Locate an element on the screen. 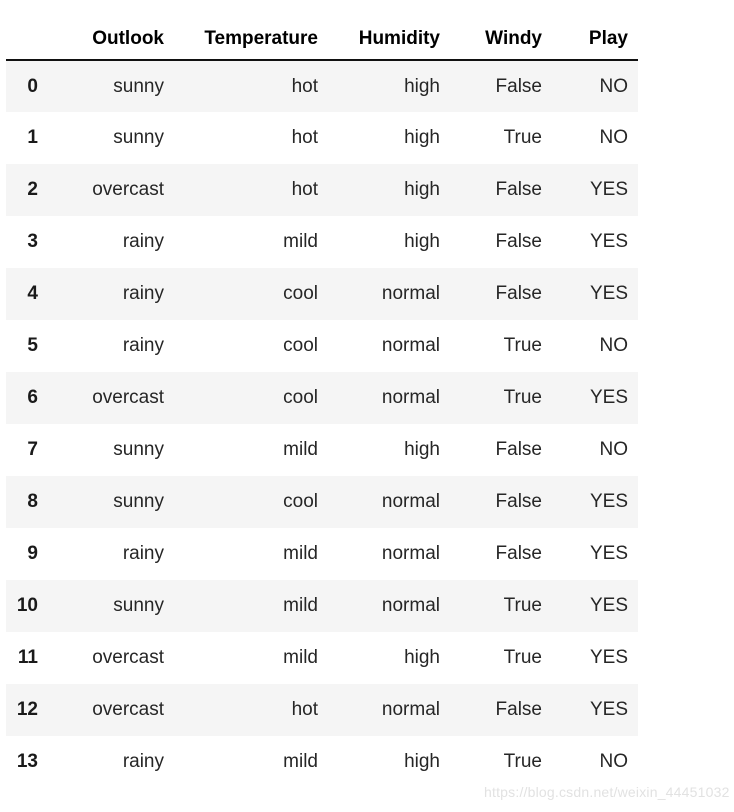  table-row: 5 rainy cool normal True NO is located at coordinates (322, 346).